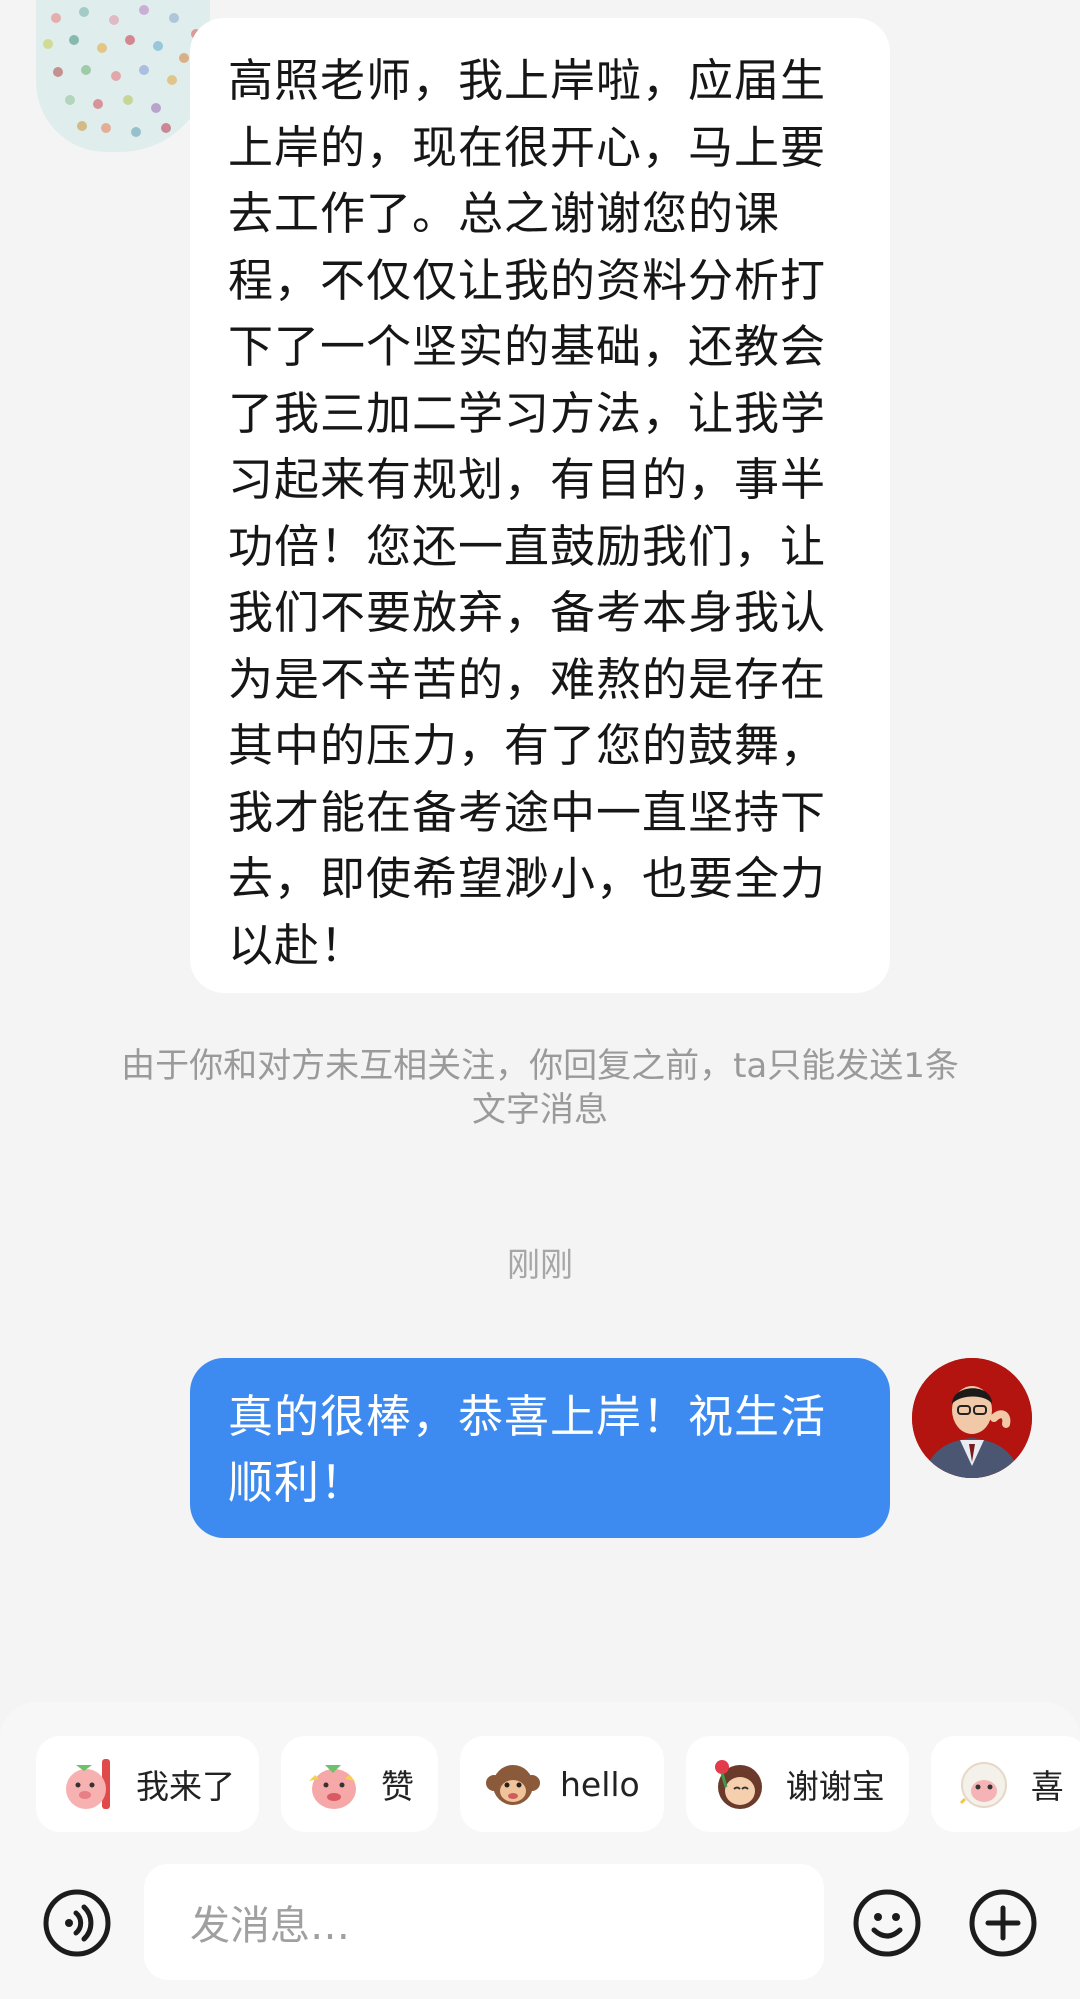 This screenshot has width=1080, height=1999. I want to click on plus-button, so click(1003, 1923).